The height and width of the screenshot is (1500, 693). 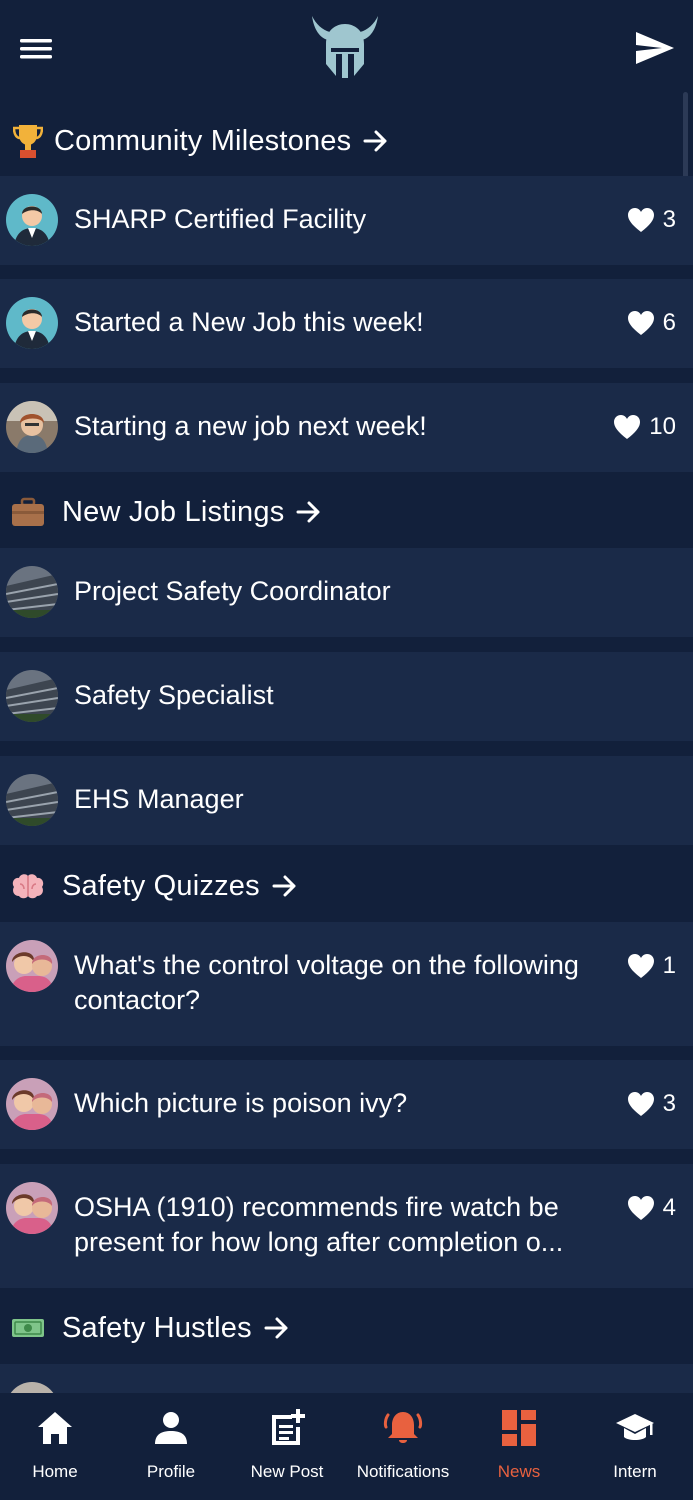 I want to click on like-counter: 4, so click(x=651, y=1208).